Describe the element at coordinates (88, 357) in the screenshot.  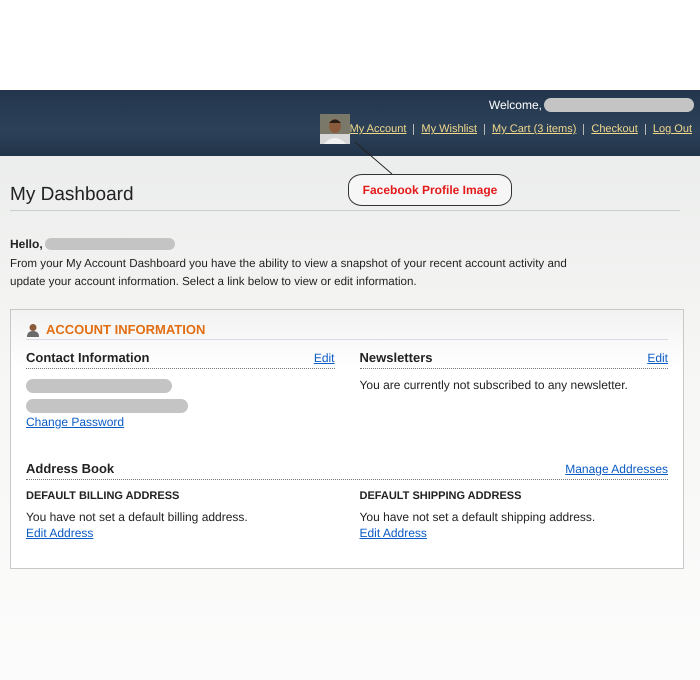
I see `section-heading: Contact Information` at that location.